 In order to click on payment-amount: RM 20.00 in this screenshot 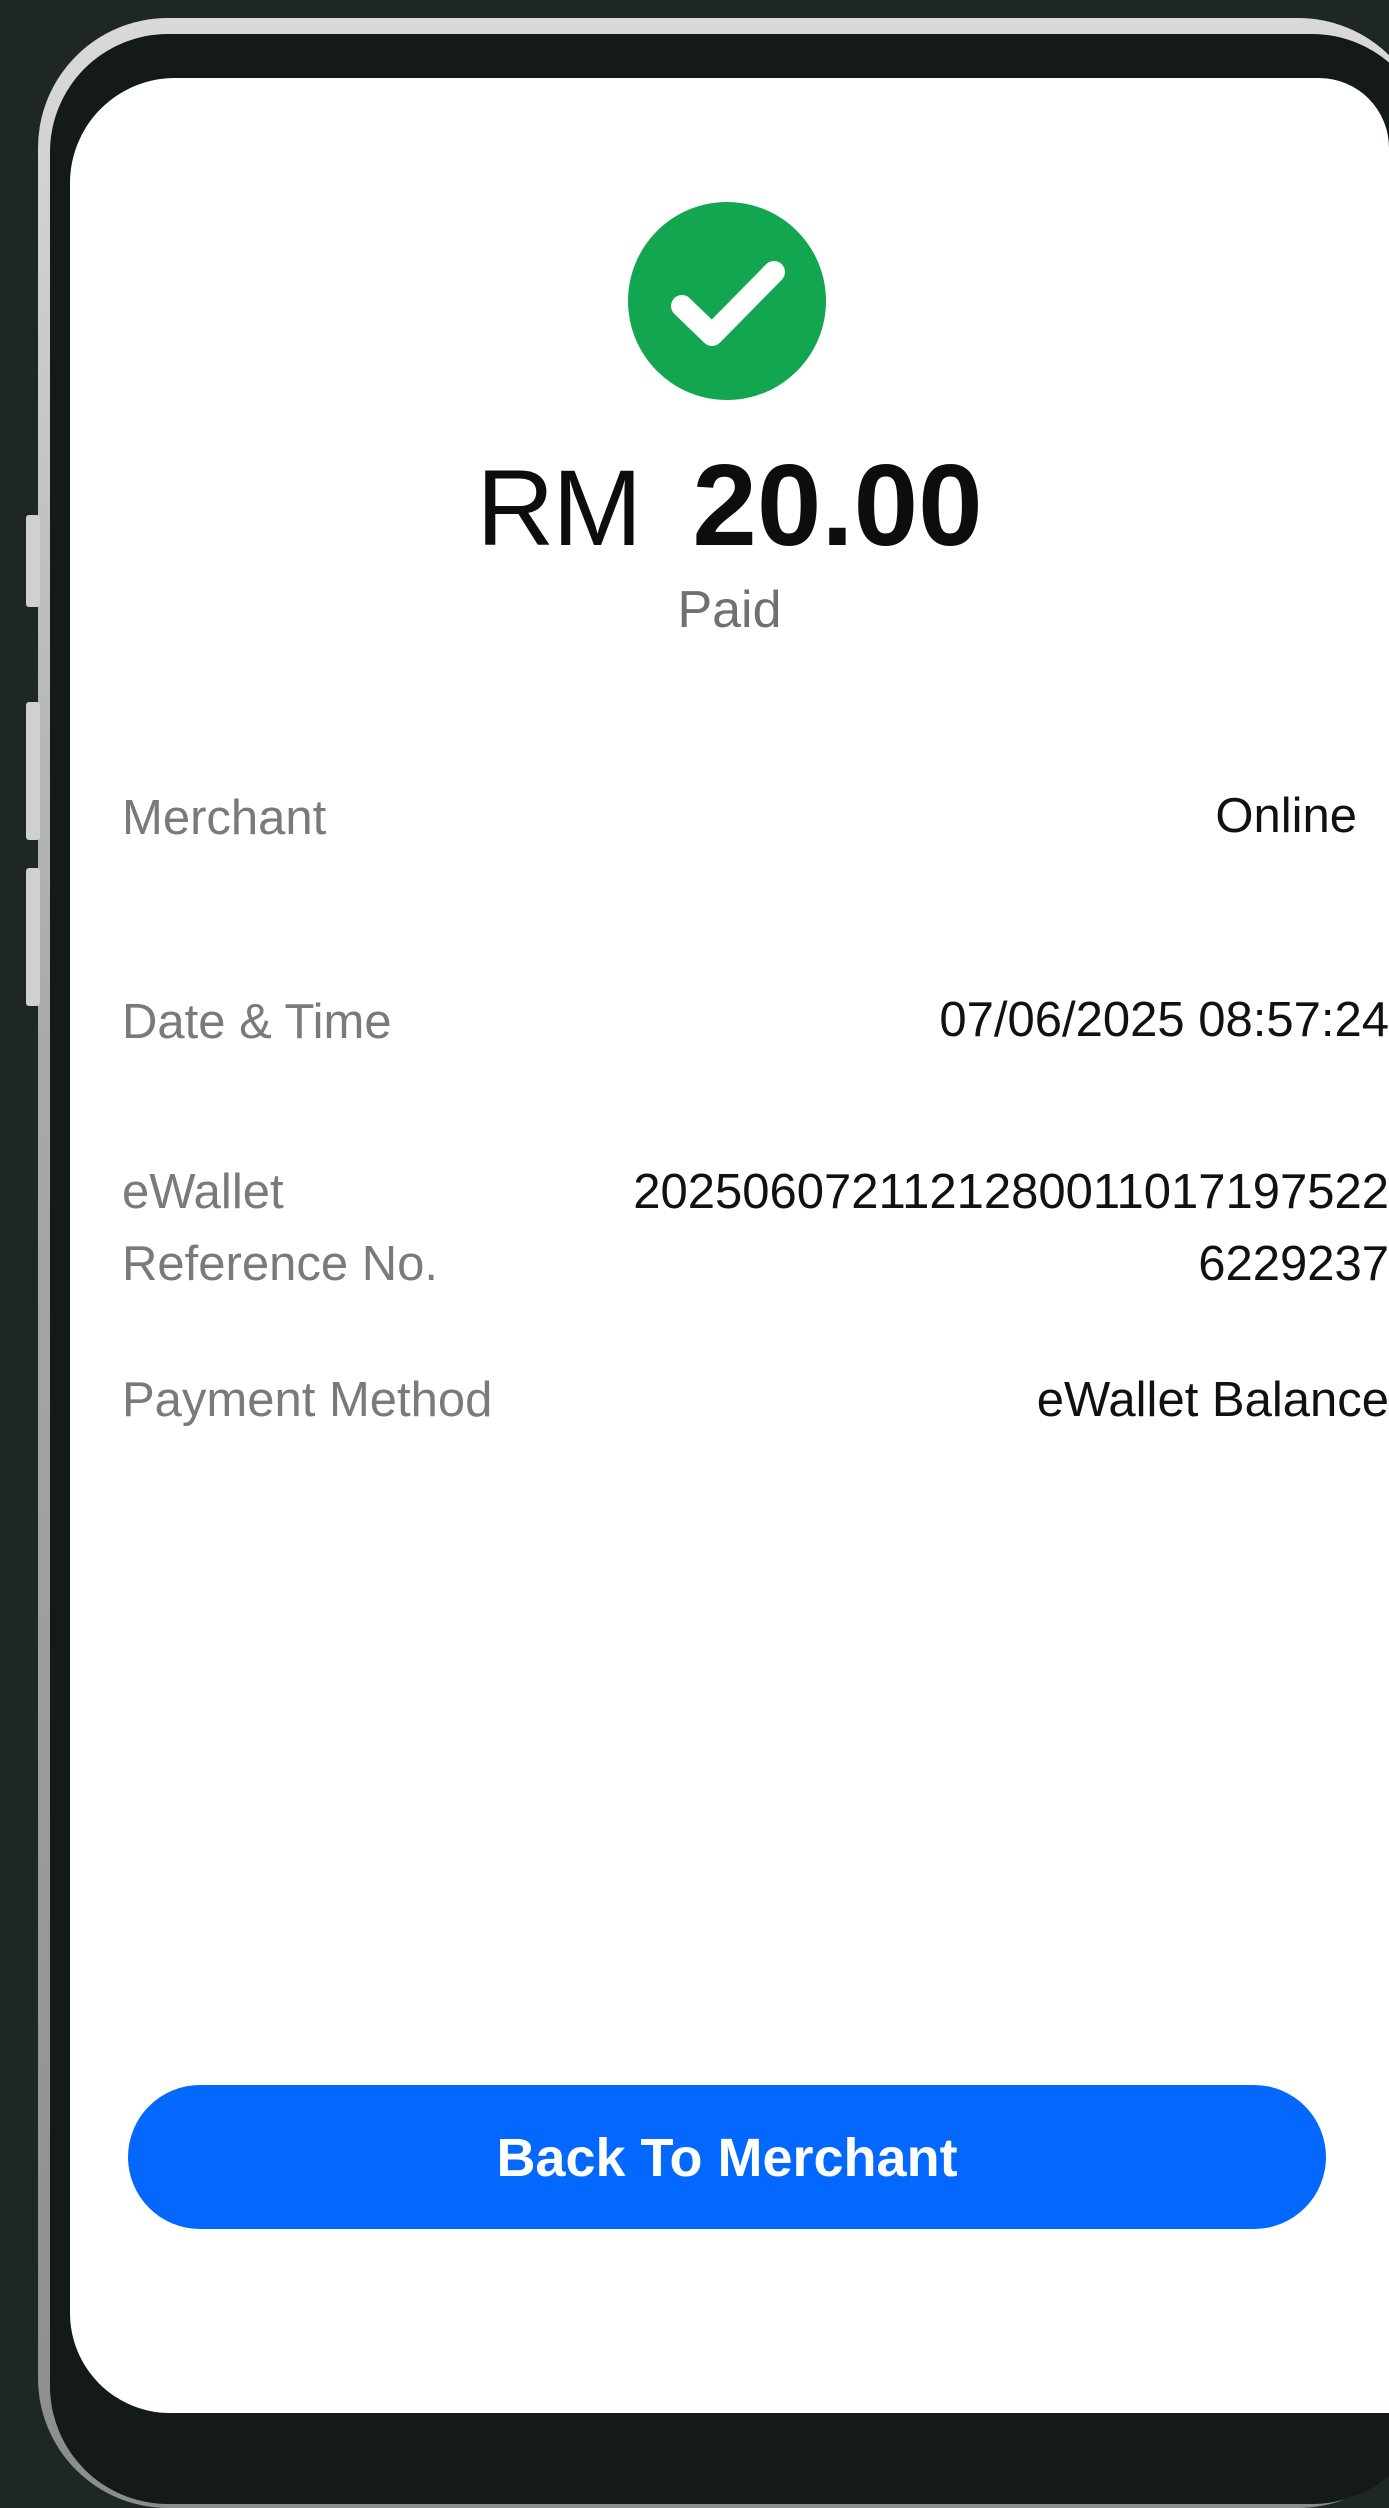, I will do `click(729, 505)`.